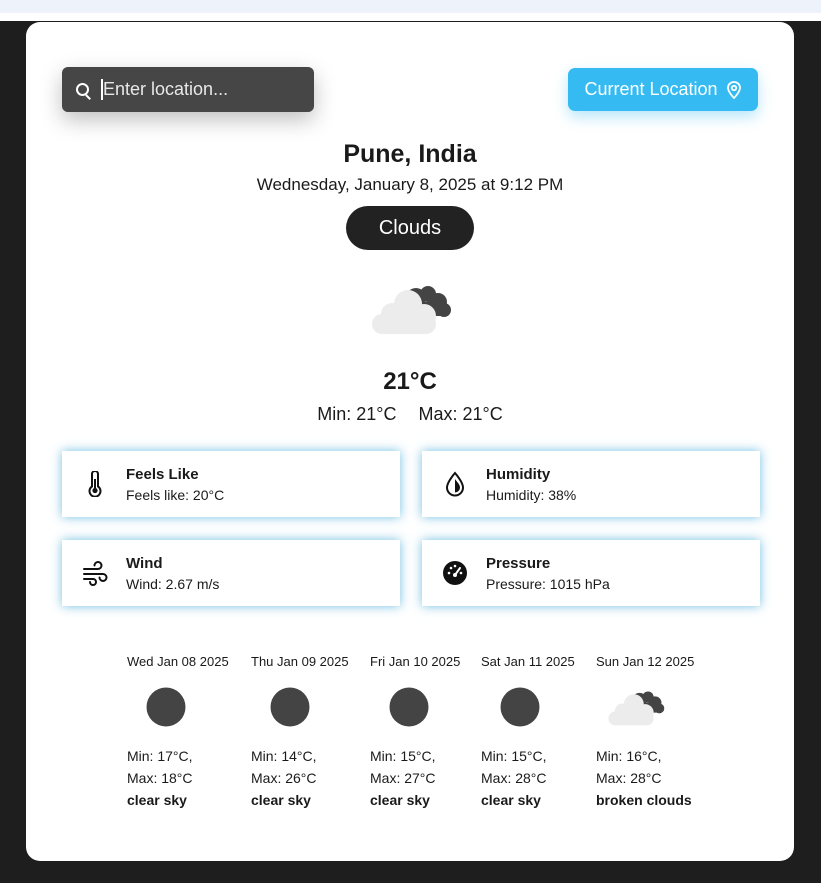  I want to click on forecast-min: Min: 16°C,, so click(629, 756).